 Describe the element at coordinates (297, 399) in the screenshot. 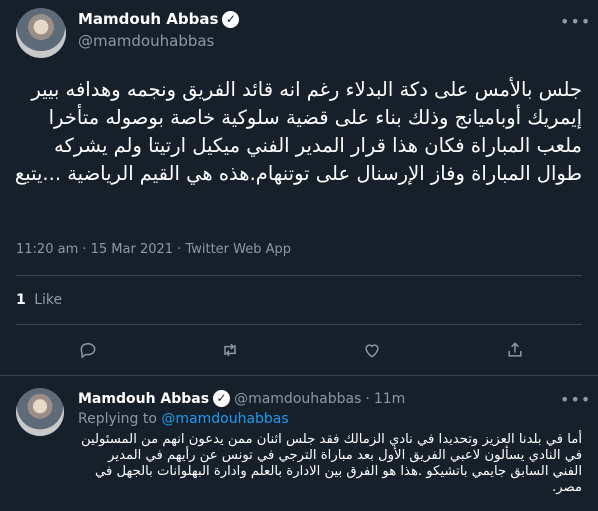

I see `reply-author-handle: @mamdouhabbas` at that location.